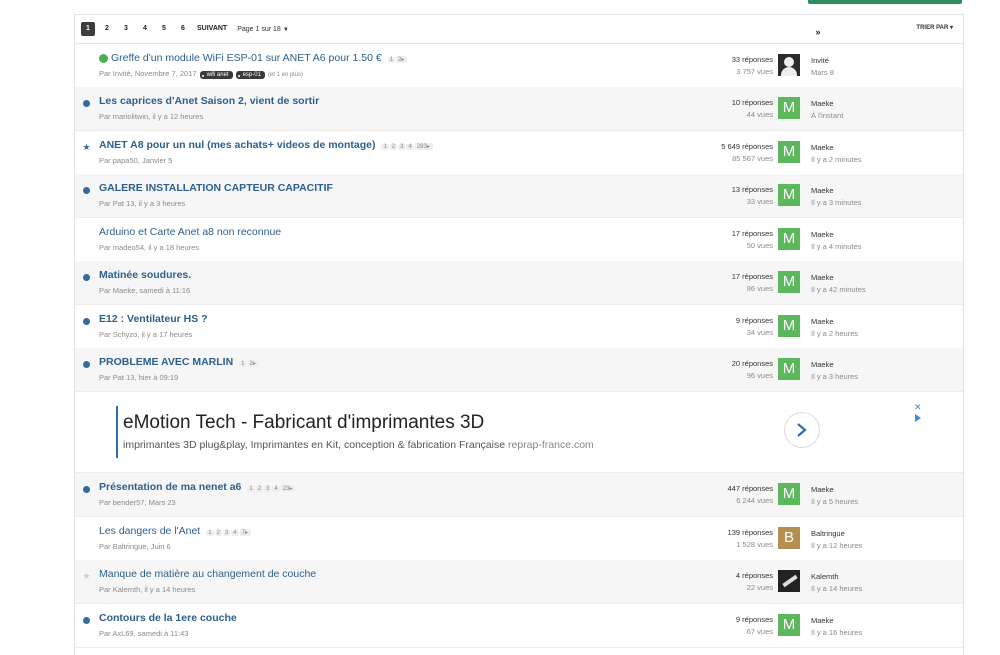  Describe the element at coordinates (148, 73) in the screenshot. I see `topic-author-date: Par Invité, Novembre 7, 2017` at that location.